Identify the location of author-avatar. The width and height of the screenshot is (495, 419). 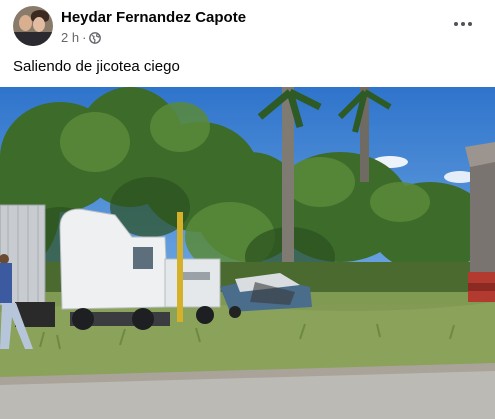
(33, 26).